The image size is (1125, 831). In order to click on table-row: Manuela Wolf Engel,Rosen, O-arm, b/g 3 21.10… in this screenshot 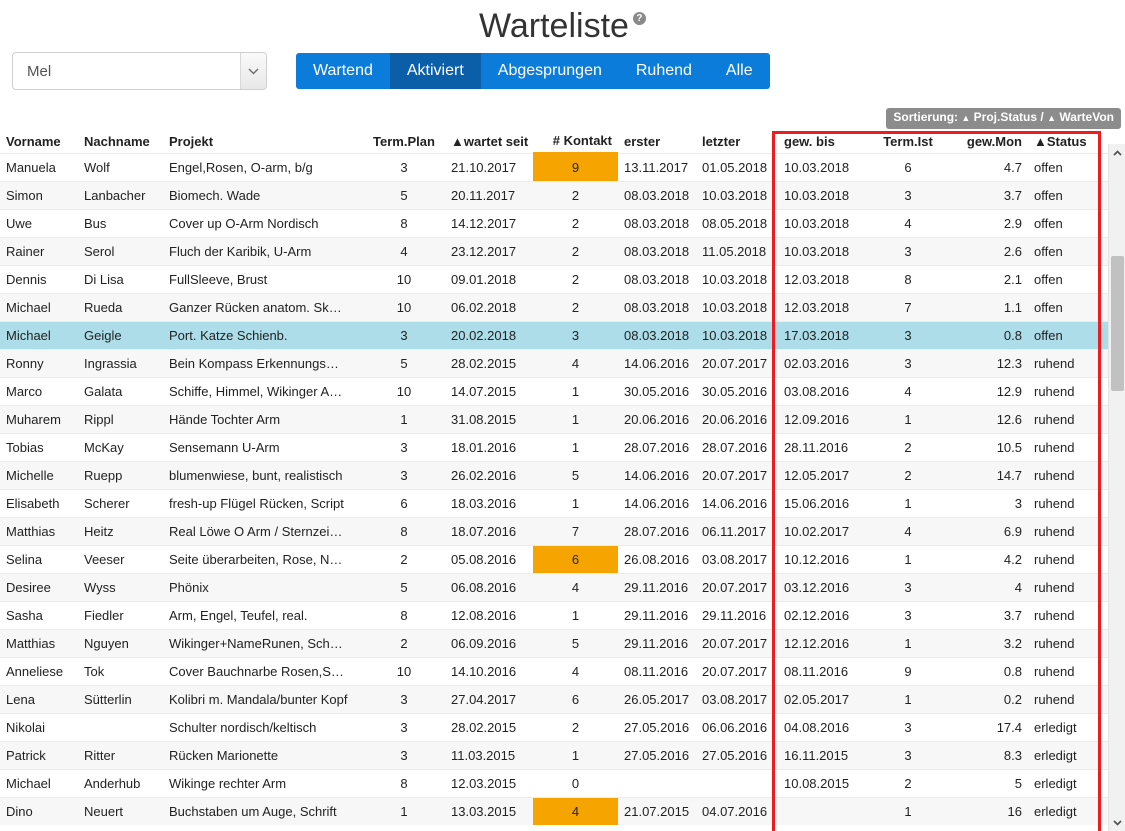, I will do `click(555, 166)`.